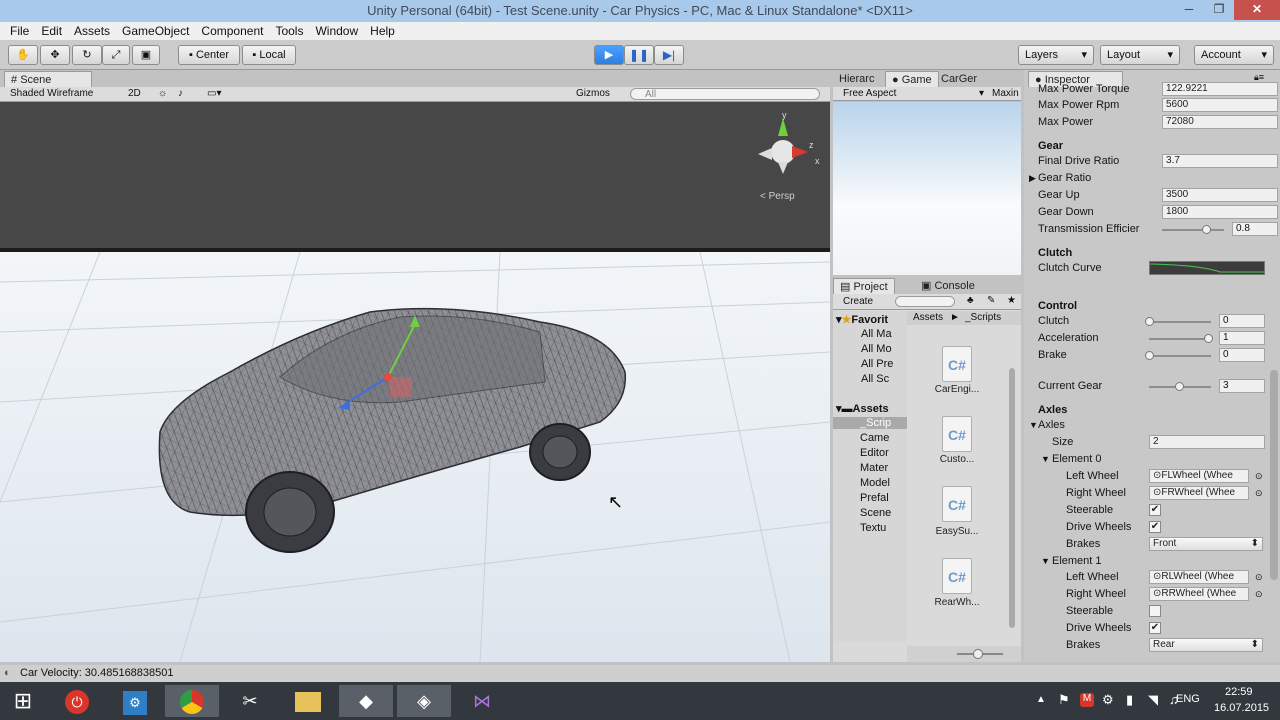 The width and height of the screenshot is (1280, 720). I want to click on e1-right-wheel-field: ⊙RRWheel (Whee, so click(1199, 594).